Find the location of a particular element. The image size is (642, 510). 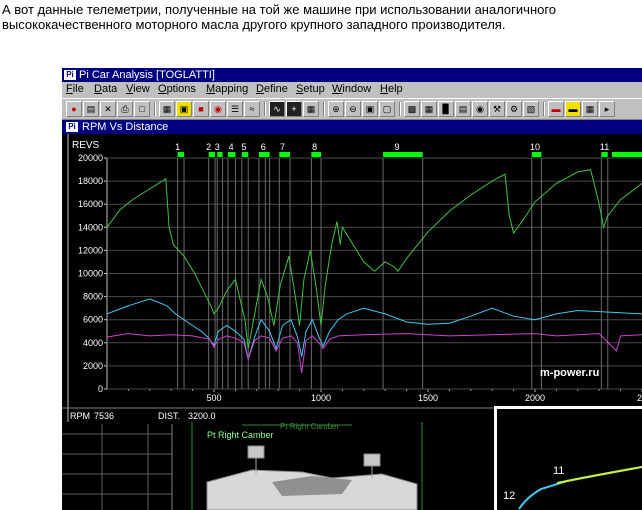

menu-define: Define is located at coordinates (272, 89).